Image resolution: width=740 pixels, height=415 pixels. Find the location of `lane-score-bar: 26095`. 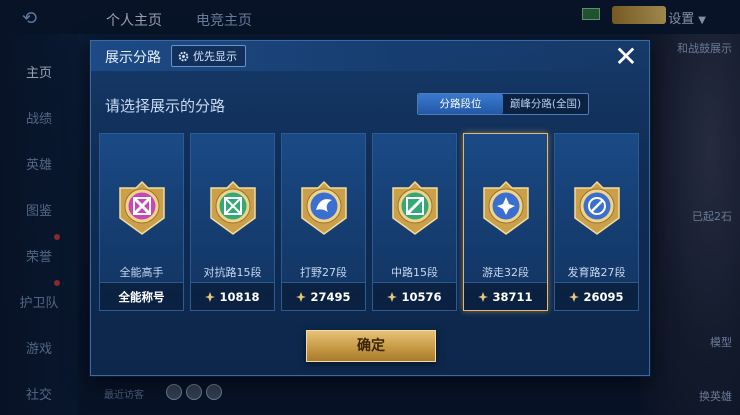

lane-score-bar: 26095 is located at coordinates (596, 296).